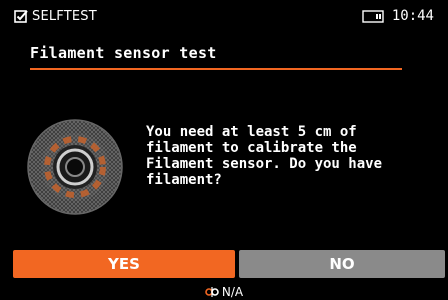 The width and height of the screenshot is (448, 300). Describe the element at coordinates (75, 167) in the screenshot. I see `filament-sensor-icon` at that location.